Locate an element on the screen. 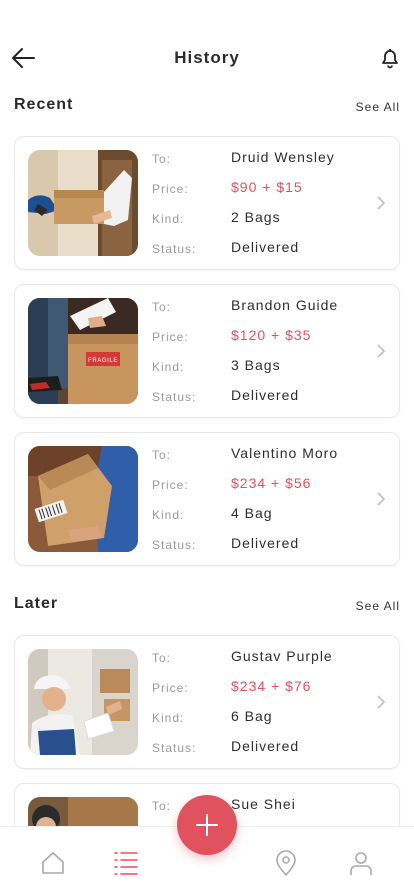 This screenshot has height=896, width=414. header: History is located at coordinates (207, 58).